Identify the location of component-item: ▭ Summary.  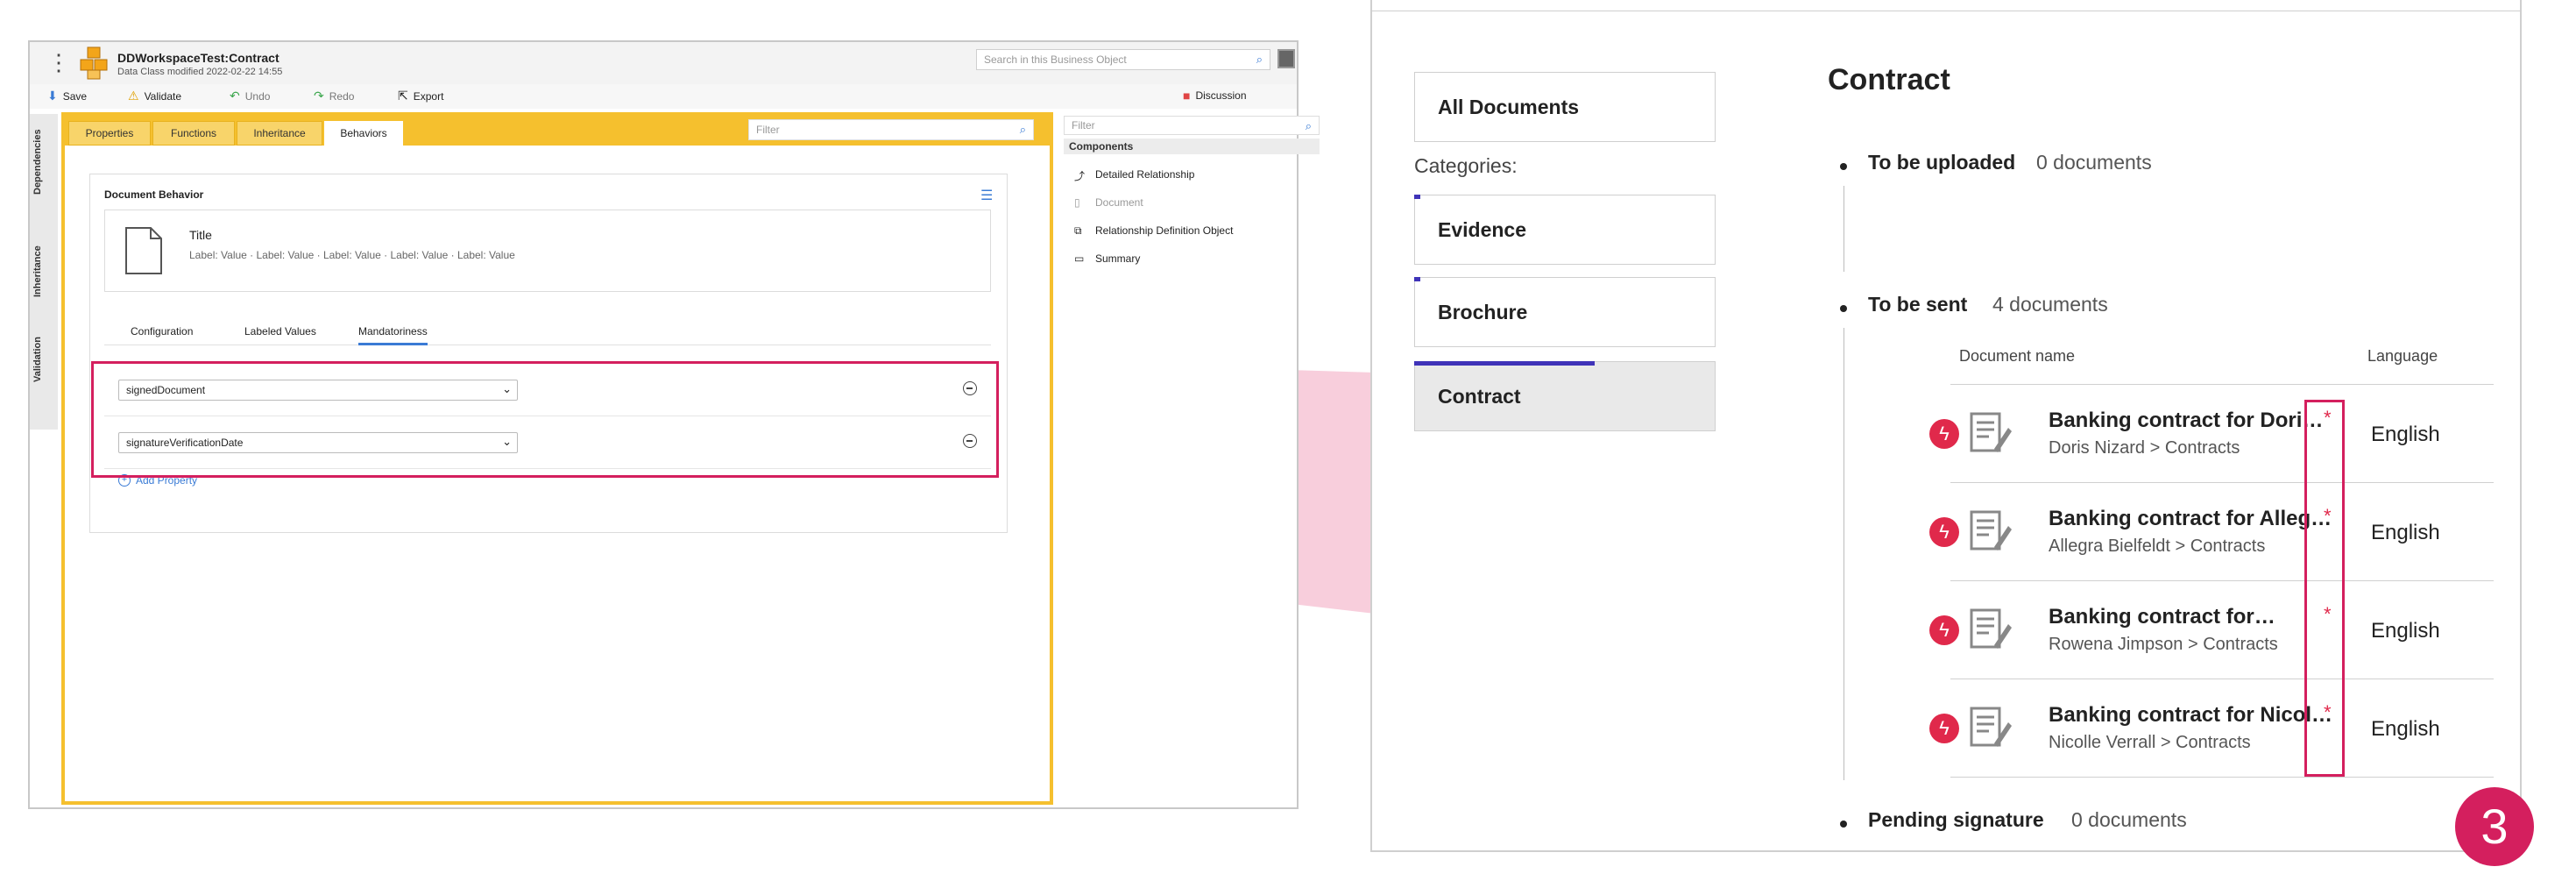
(1107, 258).